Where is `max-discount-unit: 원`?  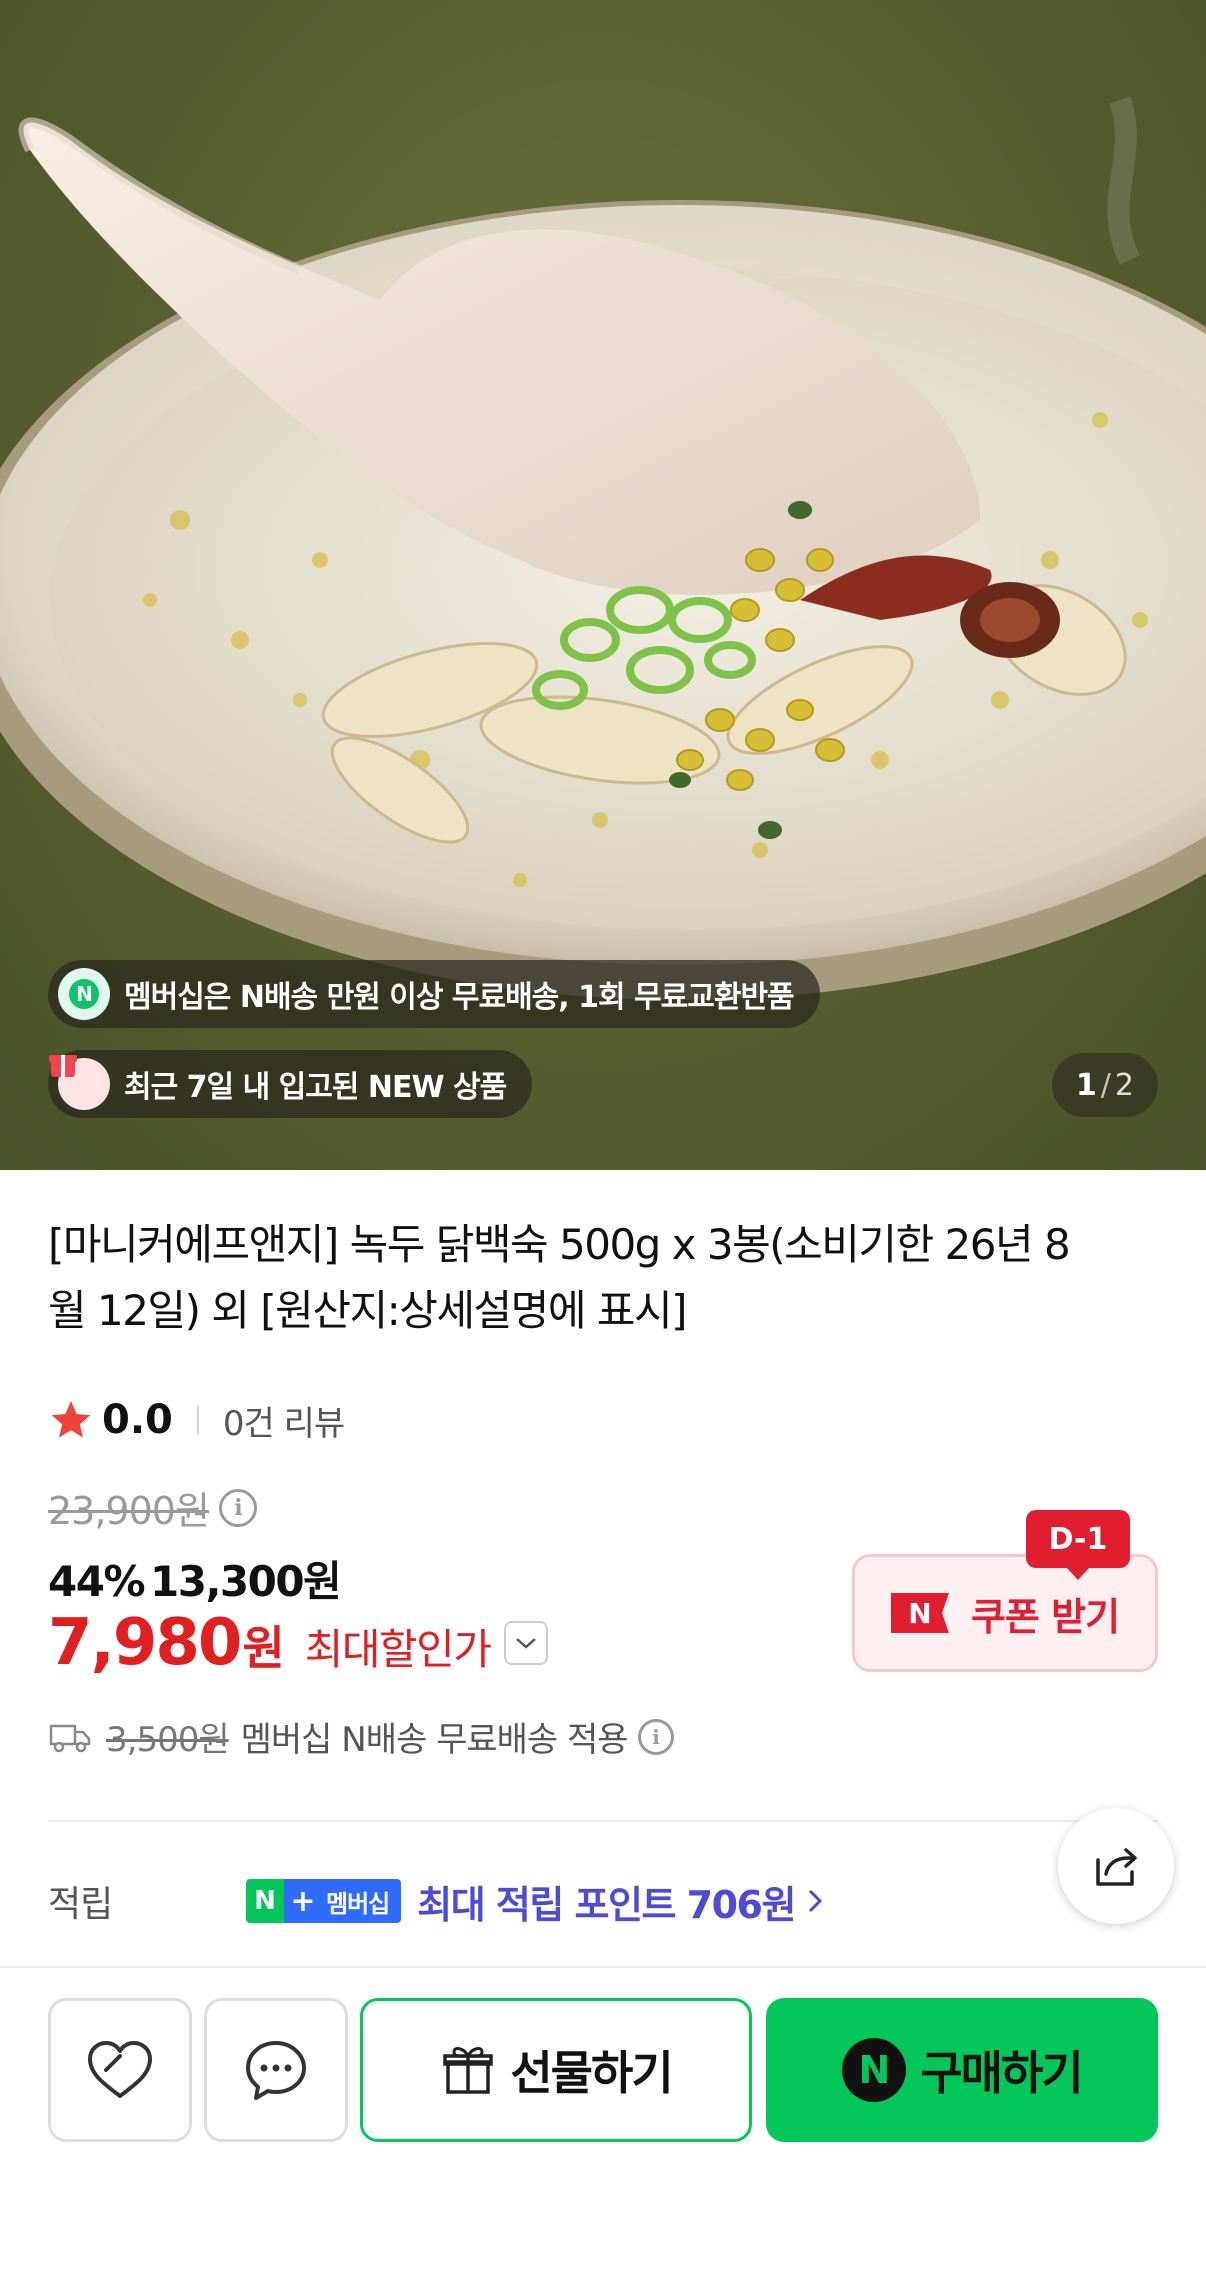 max-discount-unit: 원 is located at coordinates (263, 1648).